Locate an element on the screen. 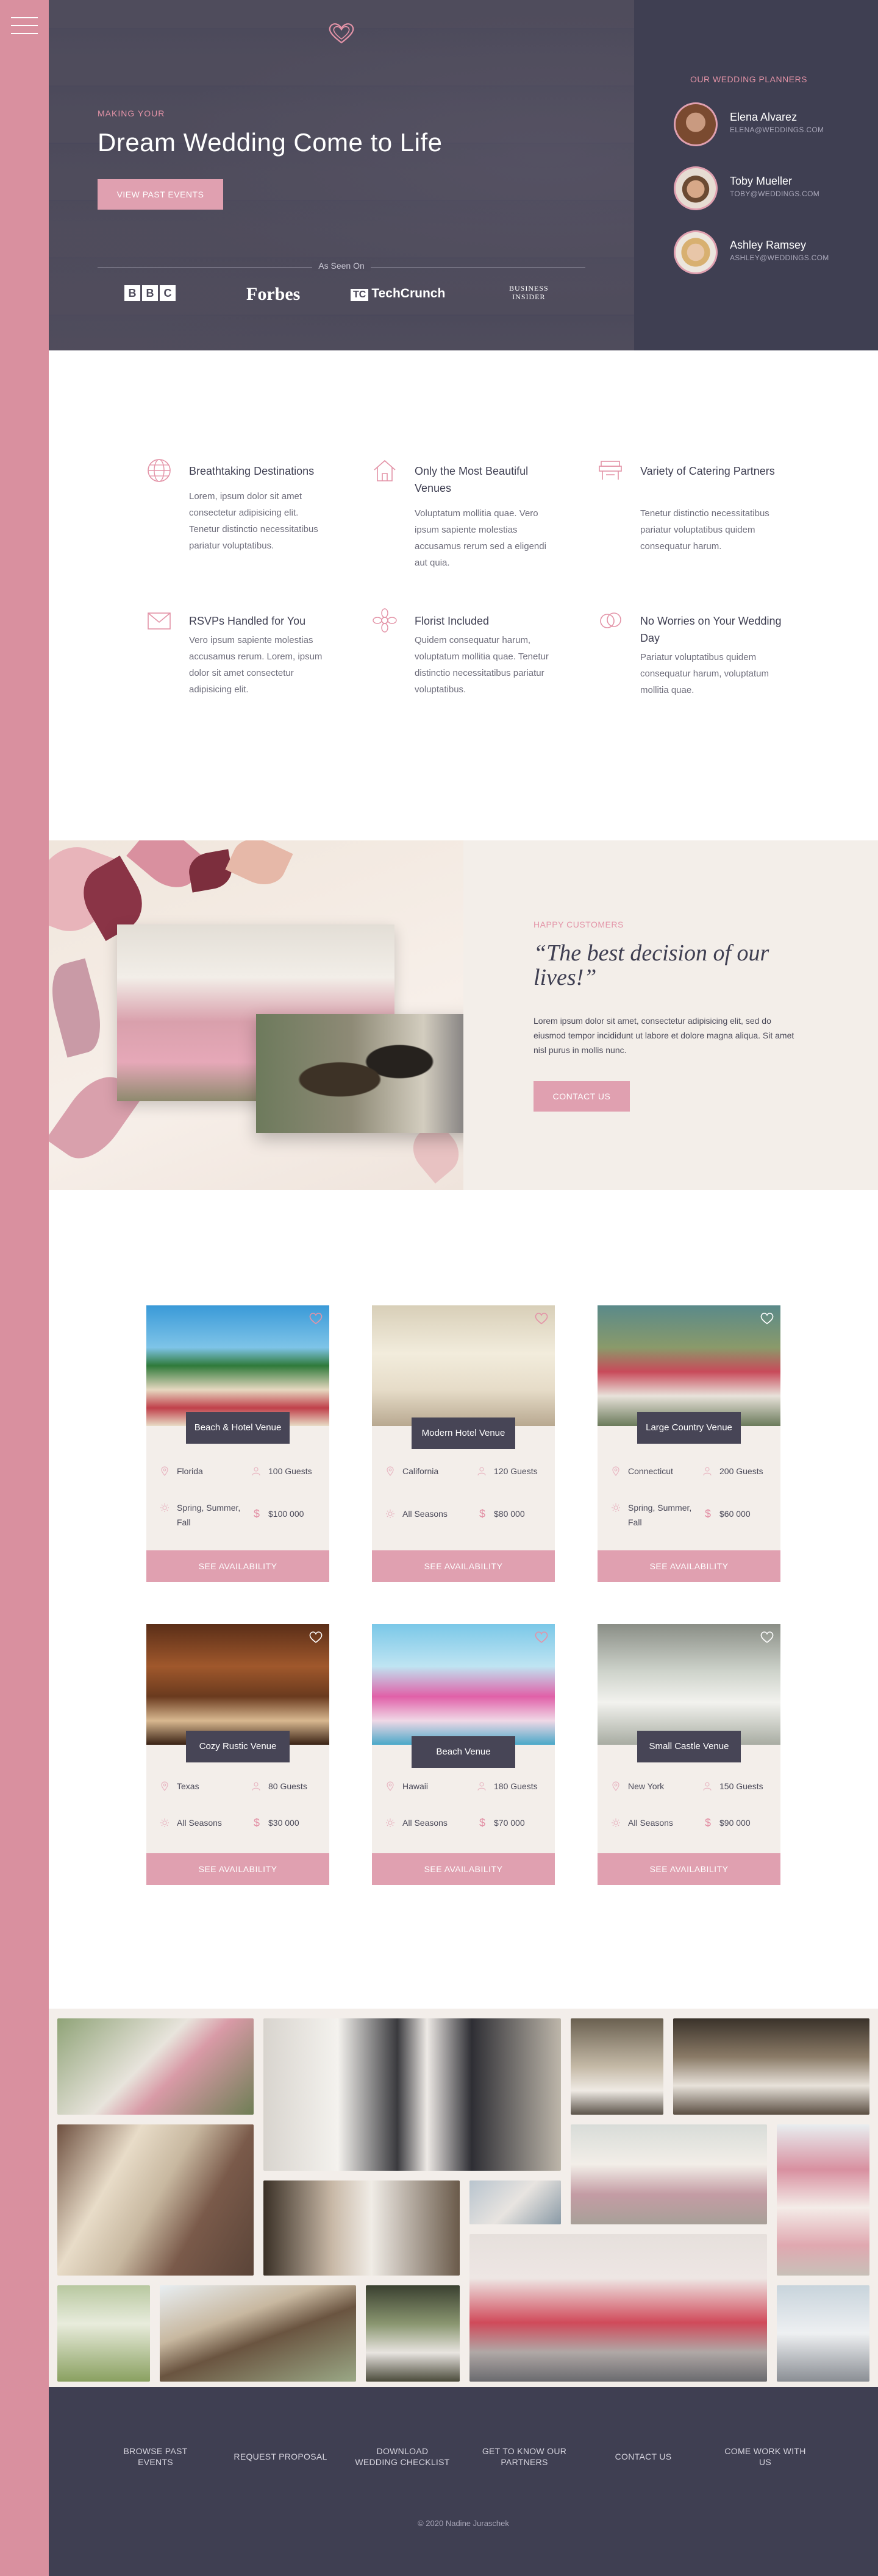 The height and width of the screenshot is (2576, 878). venue-name: Cozy Rustic Venue is located at coordinates (238, 1746).